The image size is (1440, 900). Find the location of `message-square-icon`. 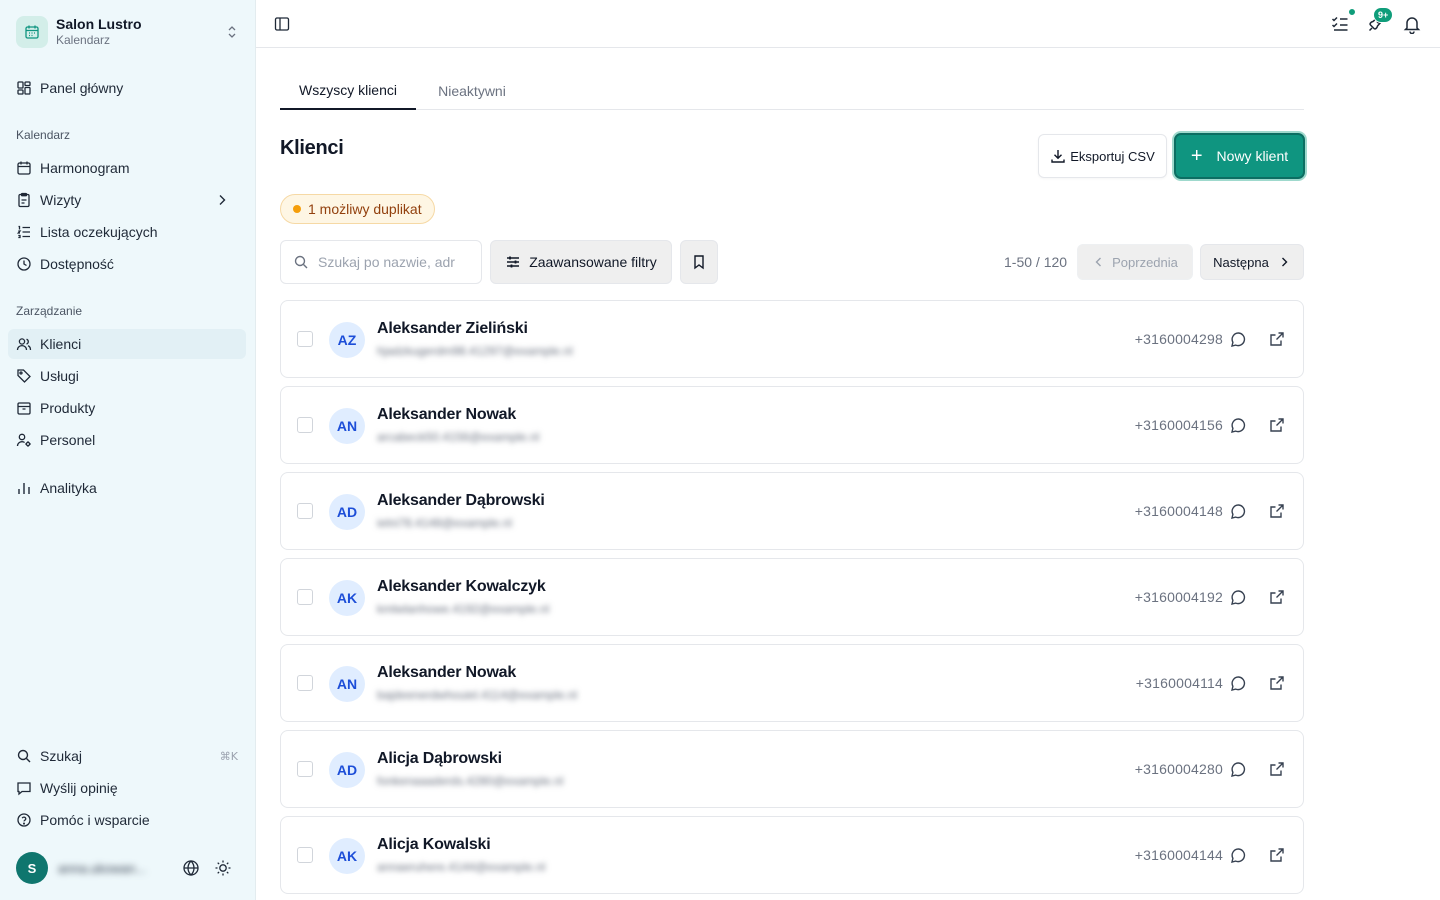

message-square-icon is located at coordinates (24, 789).